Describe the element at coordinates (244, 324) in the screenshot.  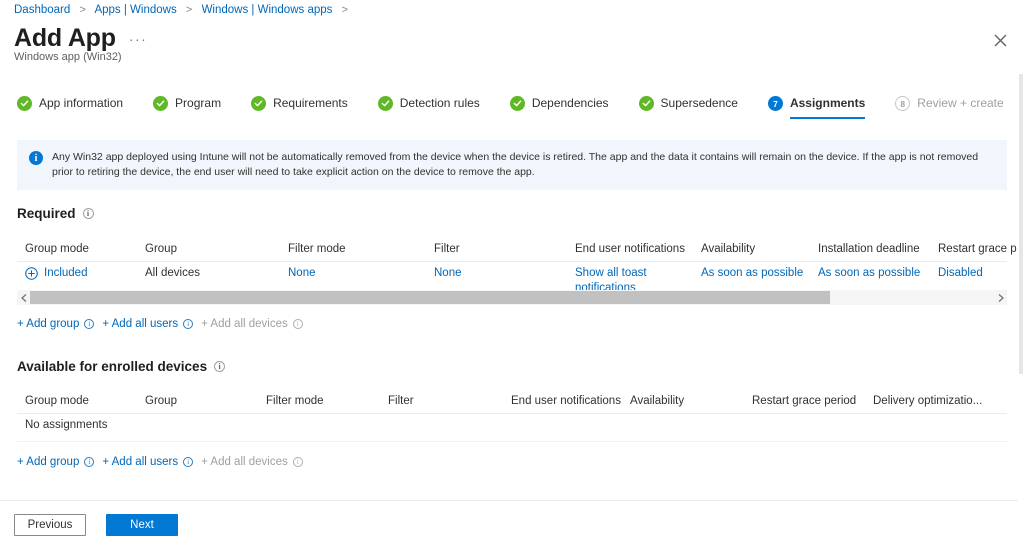
I see `add-all-devices-label: + Add all devices` at that location.